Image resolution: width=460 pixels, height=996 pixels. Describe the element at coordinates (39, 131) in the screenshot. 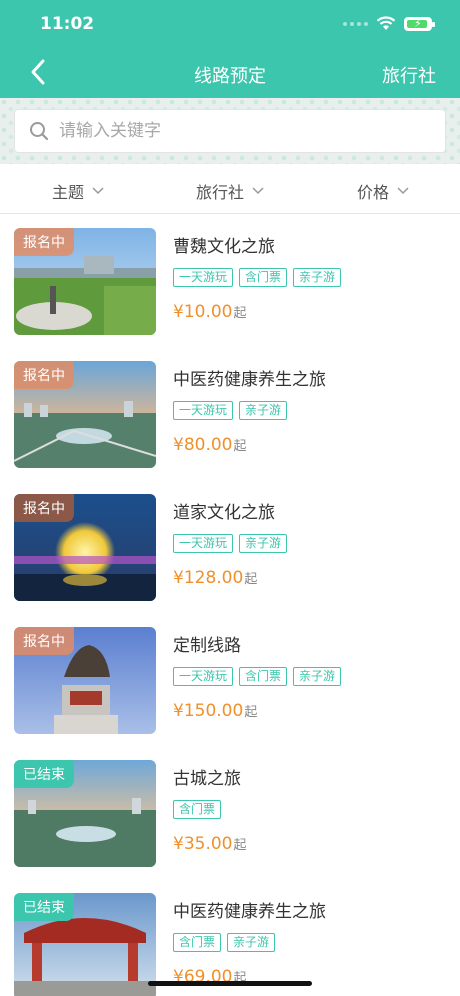

I see `search-icon` at that location.